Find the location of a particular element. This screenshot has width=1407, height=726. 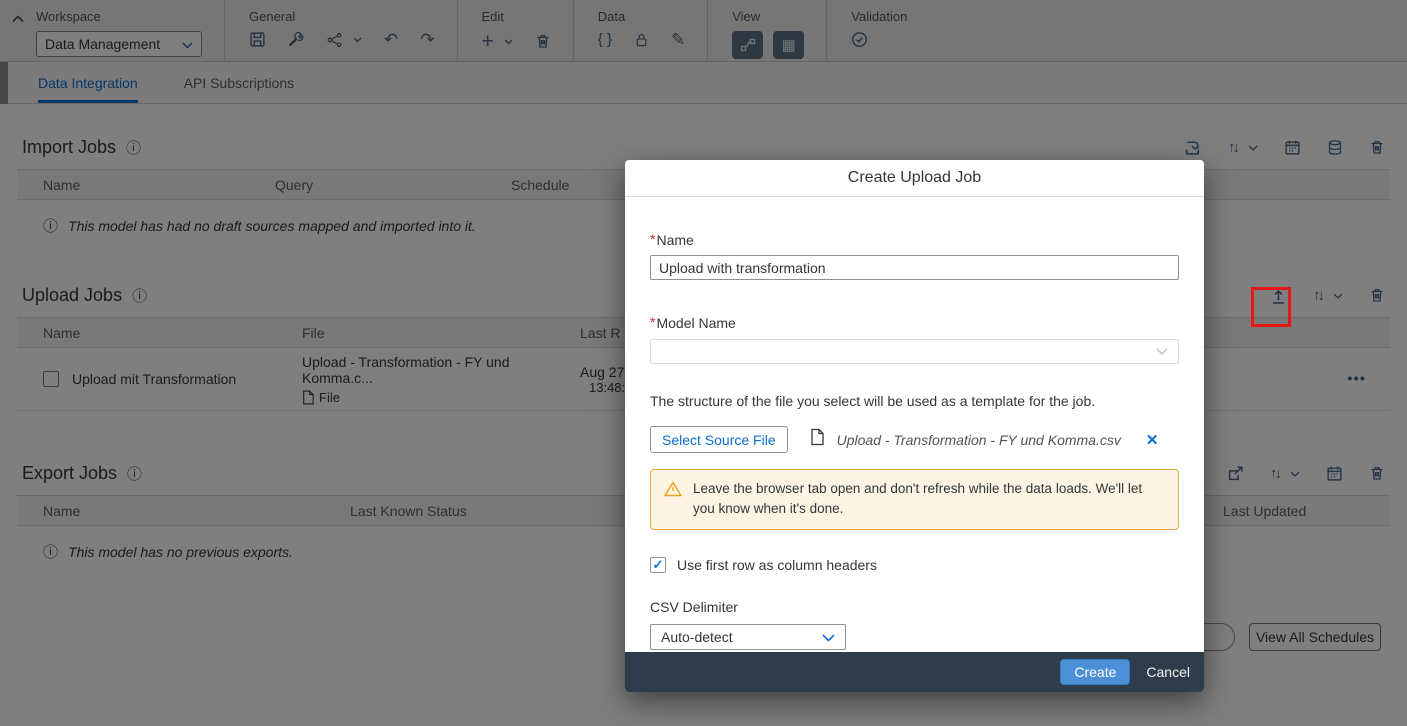

csv-delimiter-label: CSV Delimiter is located at coordinates (694, 606).